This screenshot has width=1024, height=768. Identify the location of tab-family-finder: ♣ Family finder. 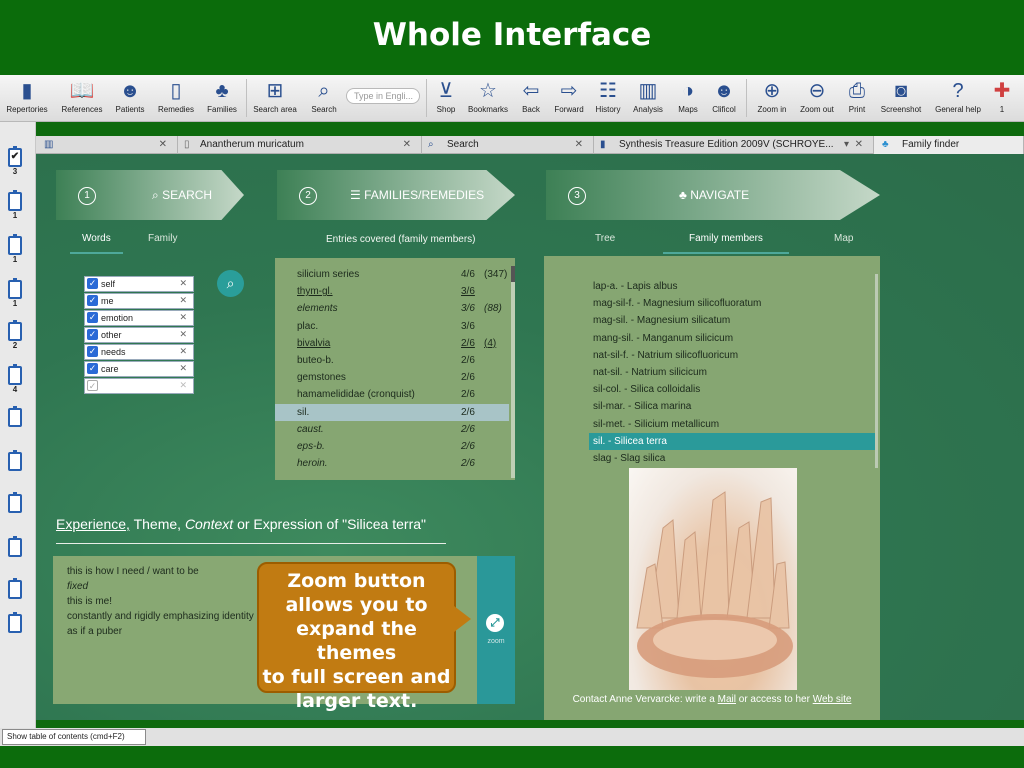
(949, 145).